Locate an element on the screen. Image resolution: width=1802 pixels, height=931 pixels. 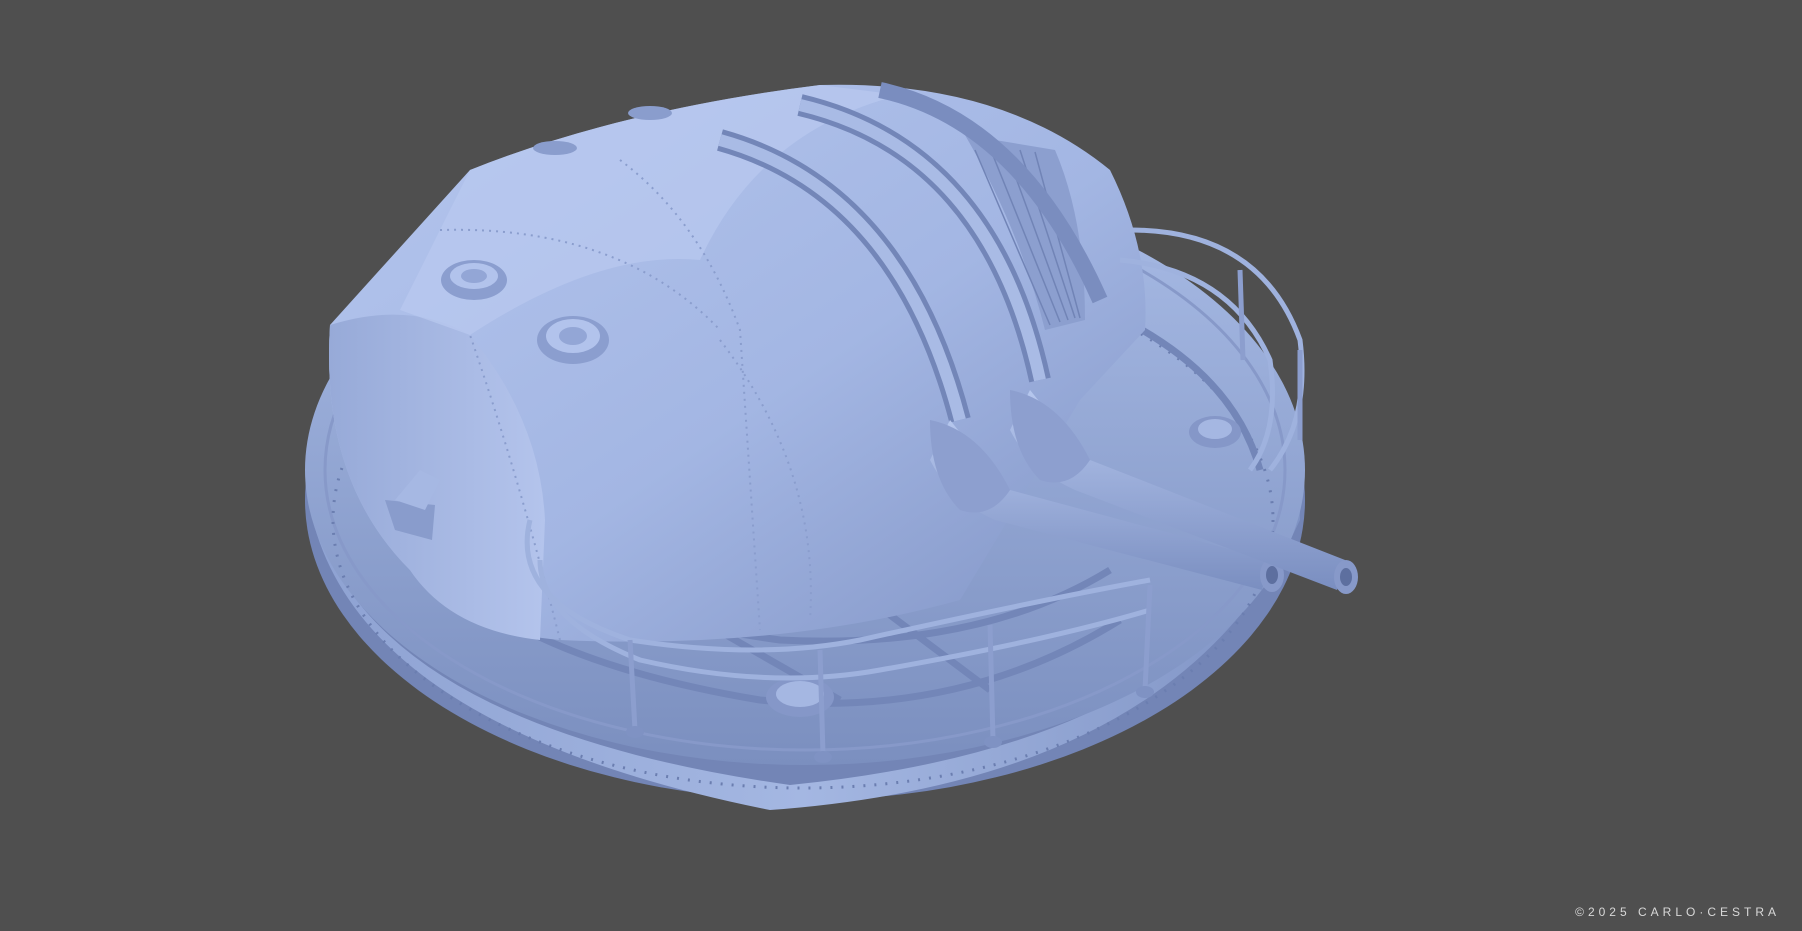
copyright-credit: ©2025 CARLO·CESTRA is located at coordinates (1677, 912).